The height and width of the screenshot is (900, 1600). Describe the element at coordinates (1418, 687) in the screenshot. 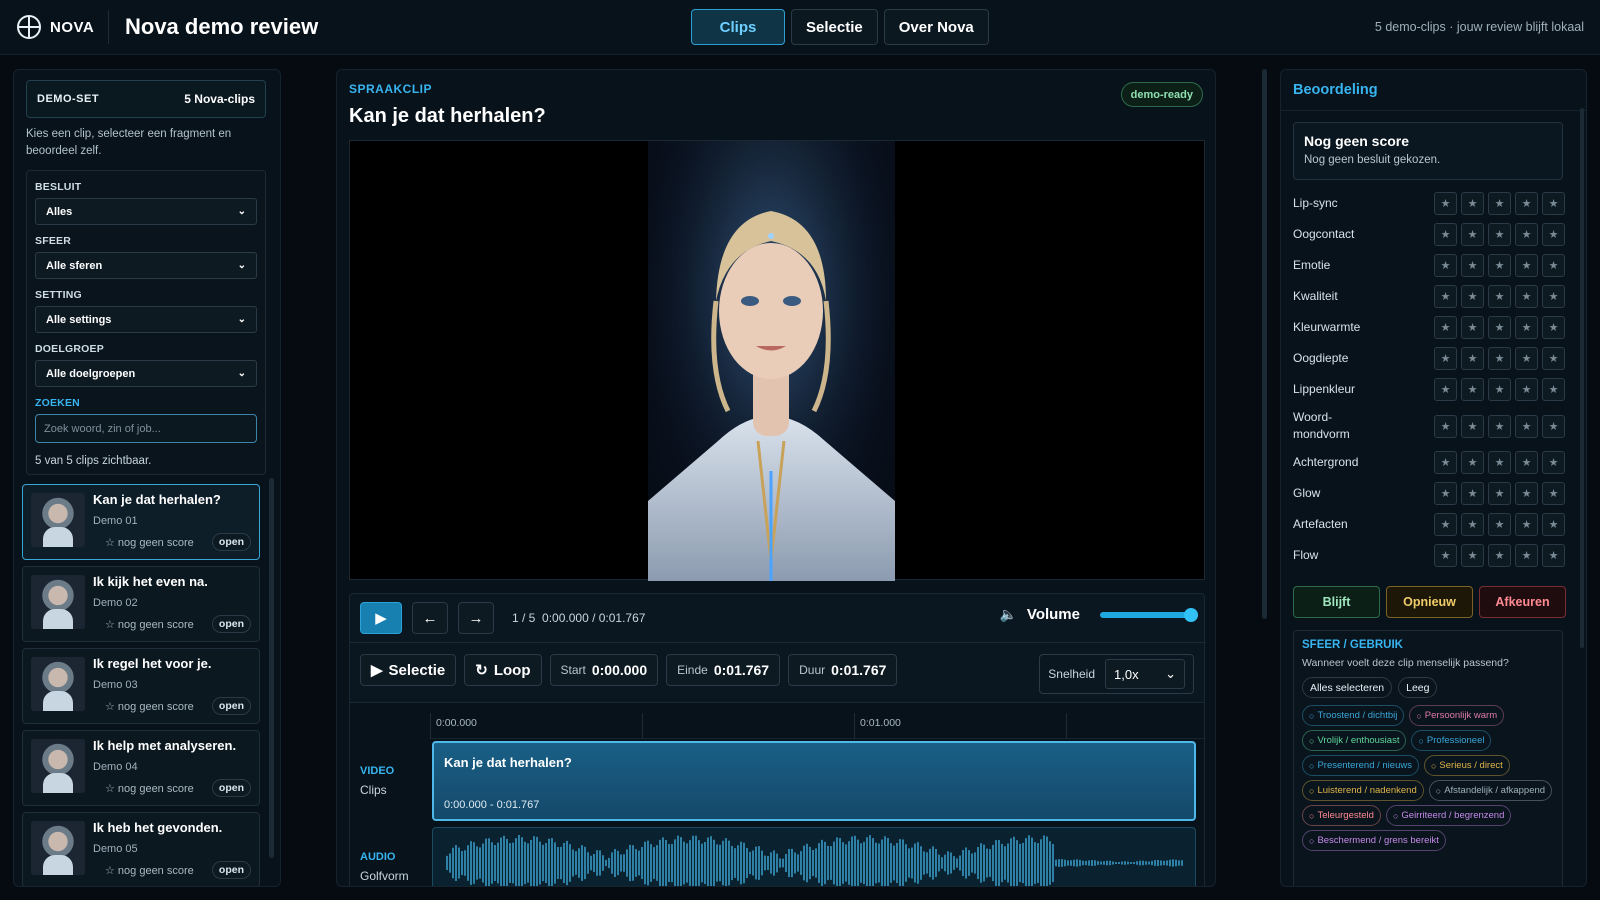

I see `clear-button: Leeg` at that location.